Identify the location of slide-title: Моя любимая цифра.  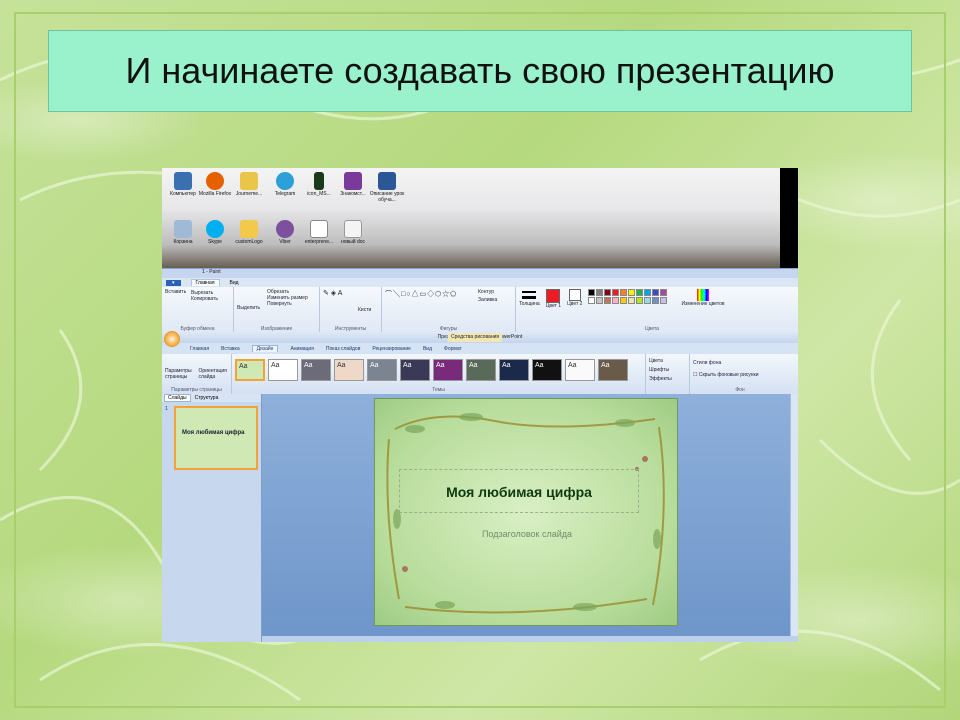
(519, 491).